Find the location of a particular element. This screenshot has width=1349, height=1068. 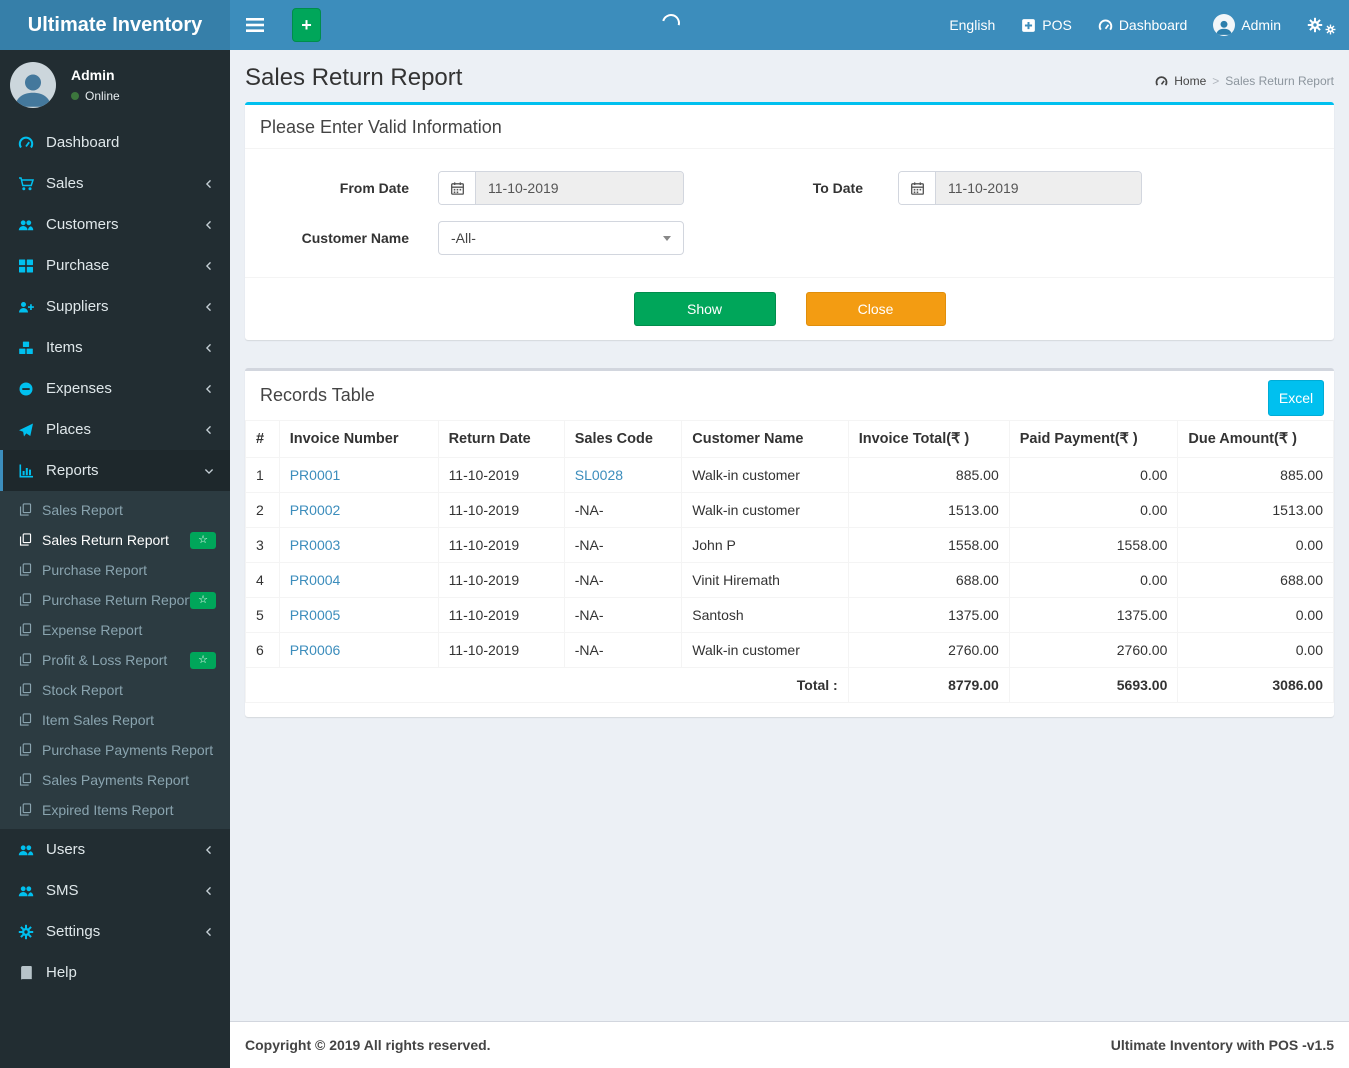

submenu-purchase-report: Purchase Report is located at coordinates (115, 570).